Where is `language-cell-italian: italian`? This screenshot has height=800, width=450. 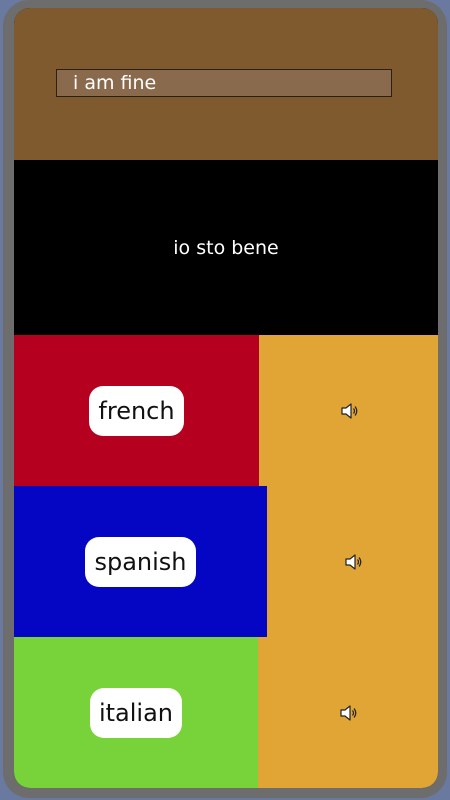 language-cell-italian: italian is located at coordinates (136, 712).